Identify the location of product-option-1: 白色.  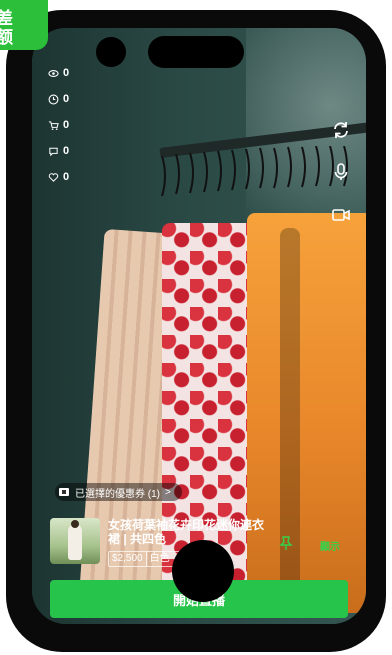
(159, 558).